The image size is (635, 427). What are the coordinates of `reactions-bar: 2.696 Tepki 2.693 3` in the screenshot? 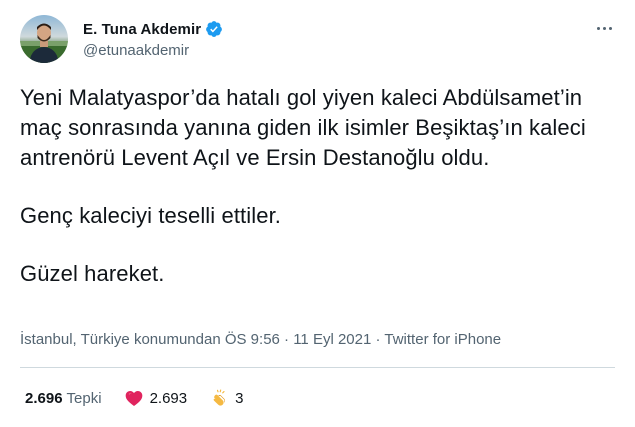 It's located at (134, 398).